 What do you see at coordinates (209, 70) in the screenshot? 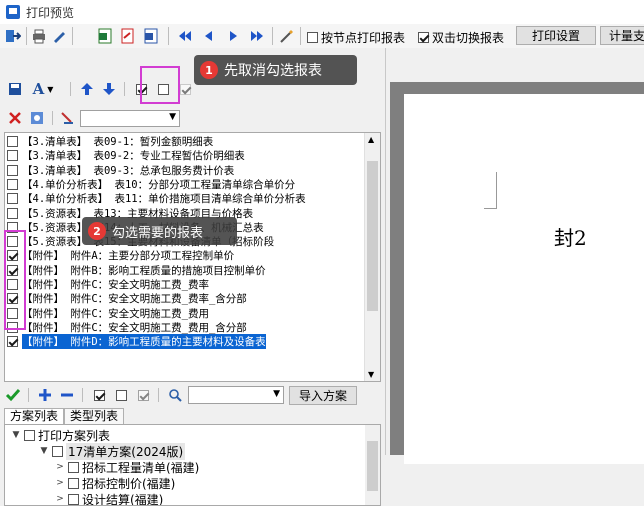
I see `step-badge: 1` at bounding box center [209, 70].